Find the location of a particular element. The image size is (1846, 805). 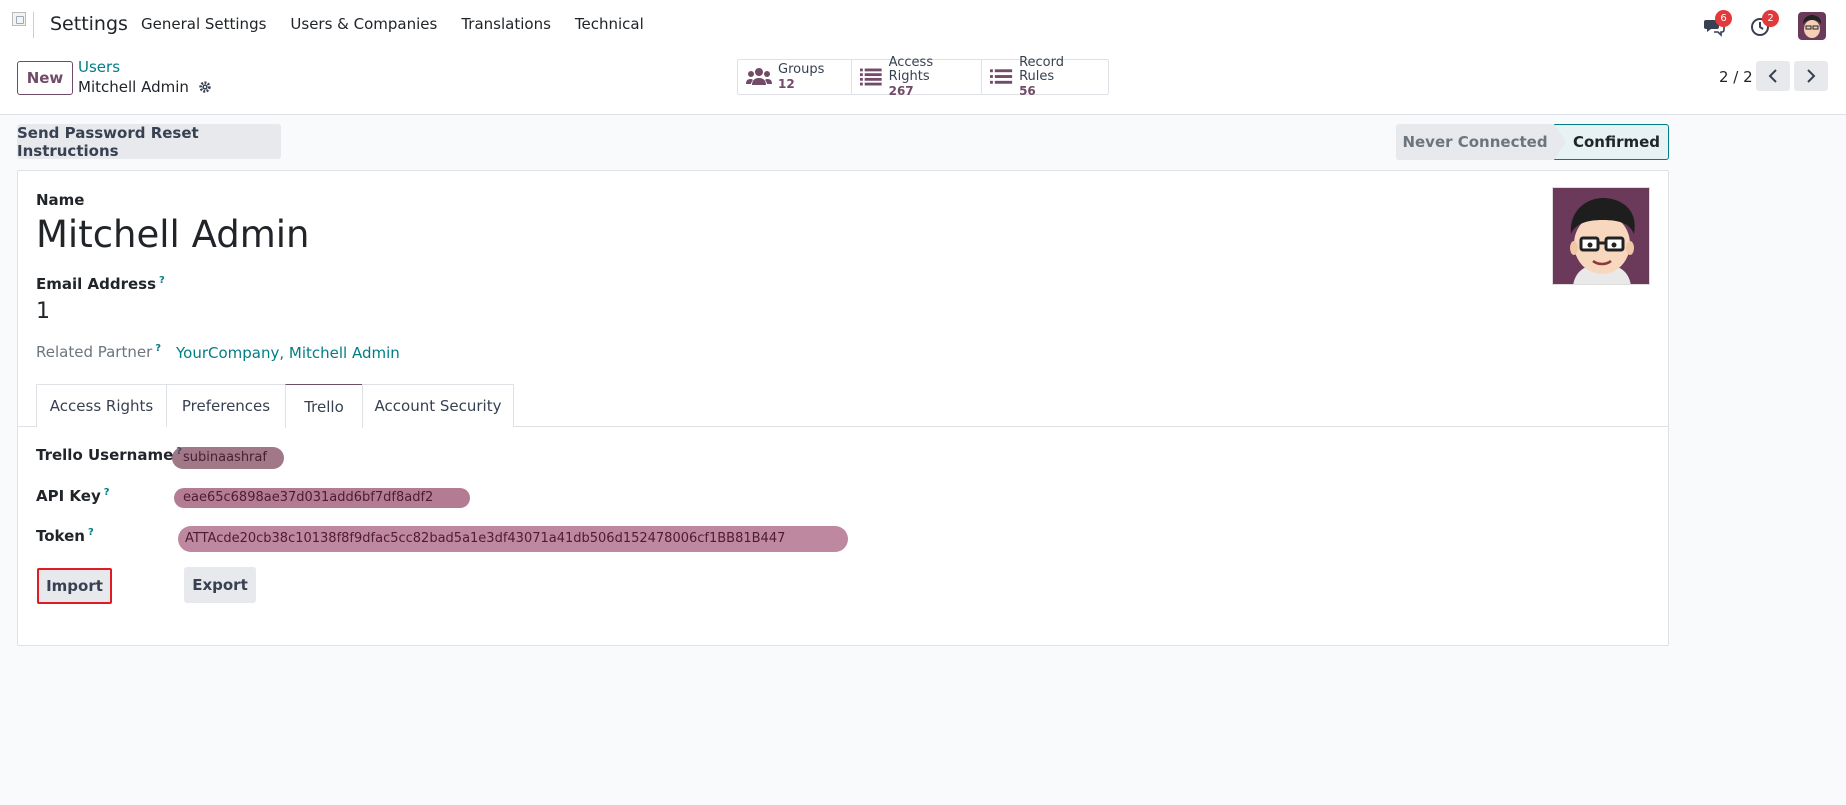

activities-badge: 2 is located at coordinates (1770, 18).